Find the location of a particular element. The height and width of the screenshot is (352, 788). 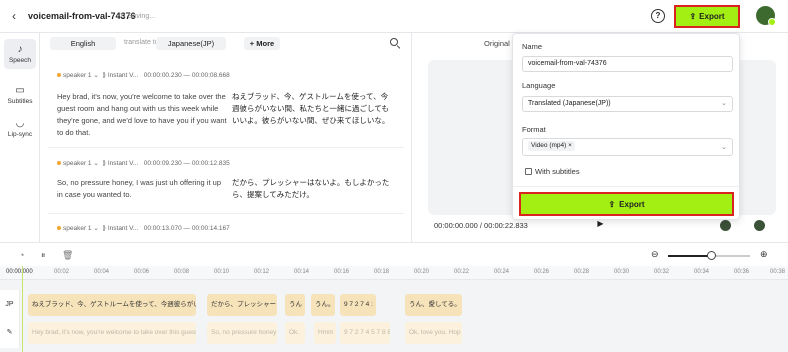

ruler-tick: 00:34 is located at coordinates (702, 272).